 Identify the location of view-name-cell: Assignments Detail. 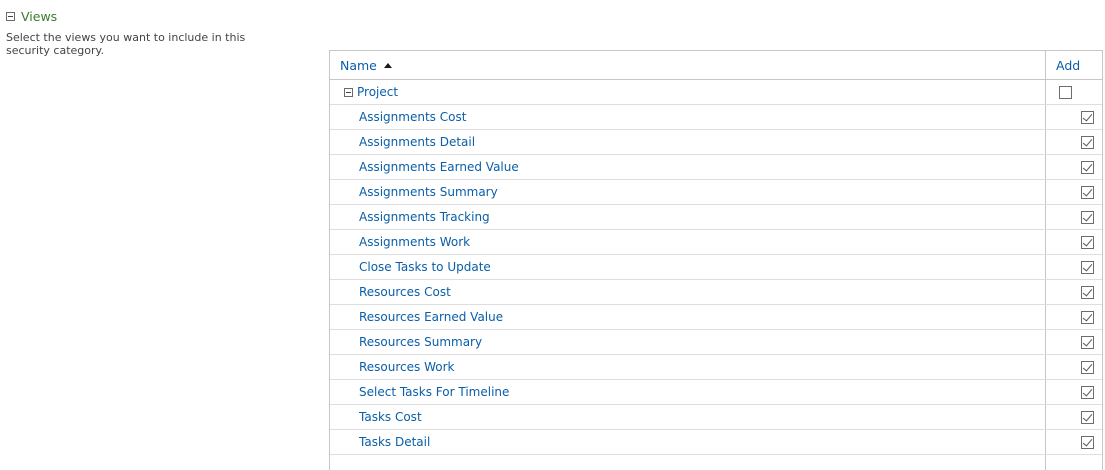
(688, 142).